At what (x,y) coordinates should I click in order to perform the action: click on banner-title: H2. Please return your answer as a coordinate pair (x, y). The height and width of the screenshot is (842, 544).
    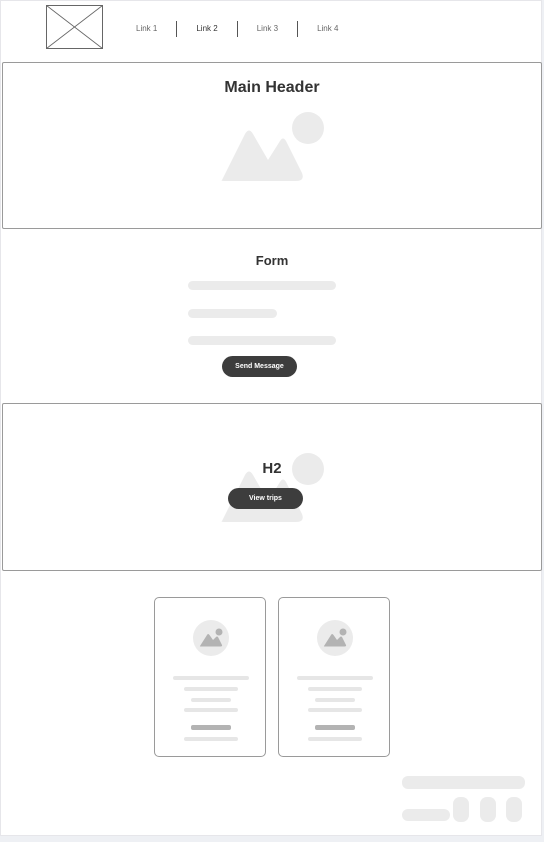
    Looking at the image, I should click on (272, 468).